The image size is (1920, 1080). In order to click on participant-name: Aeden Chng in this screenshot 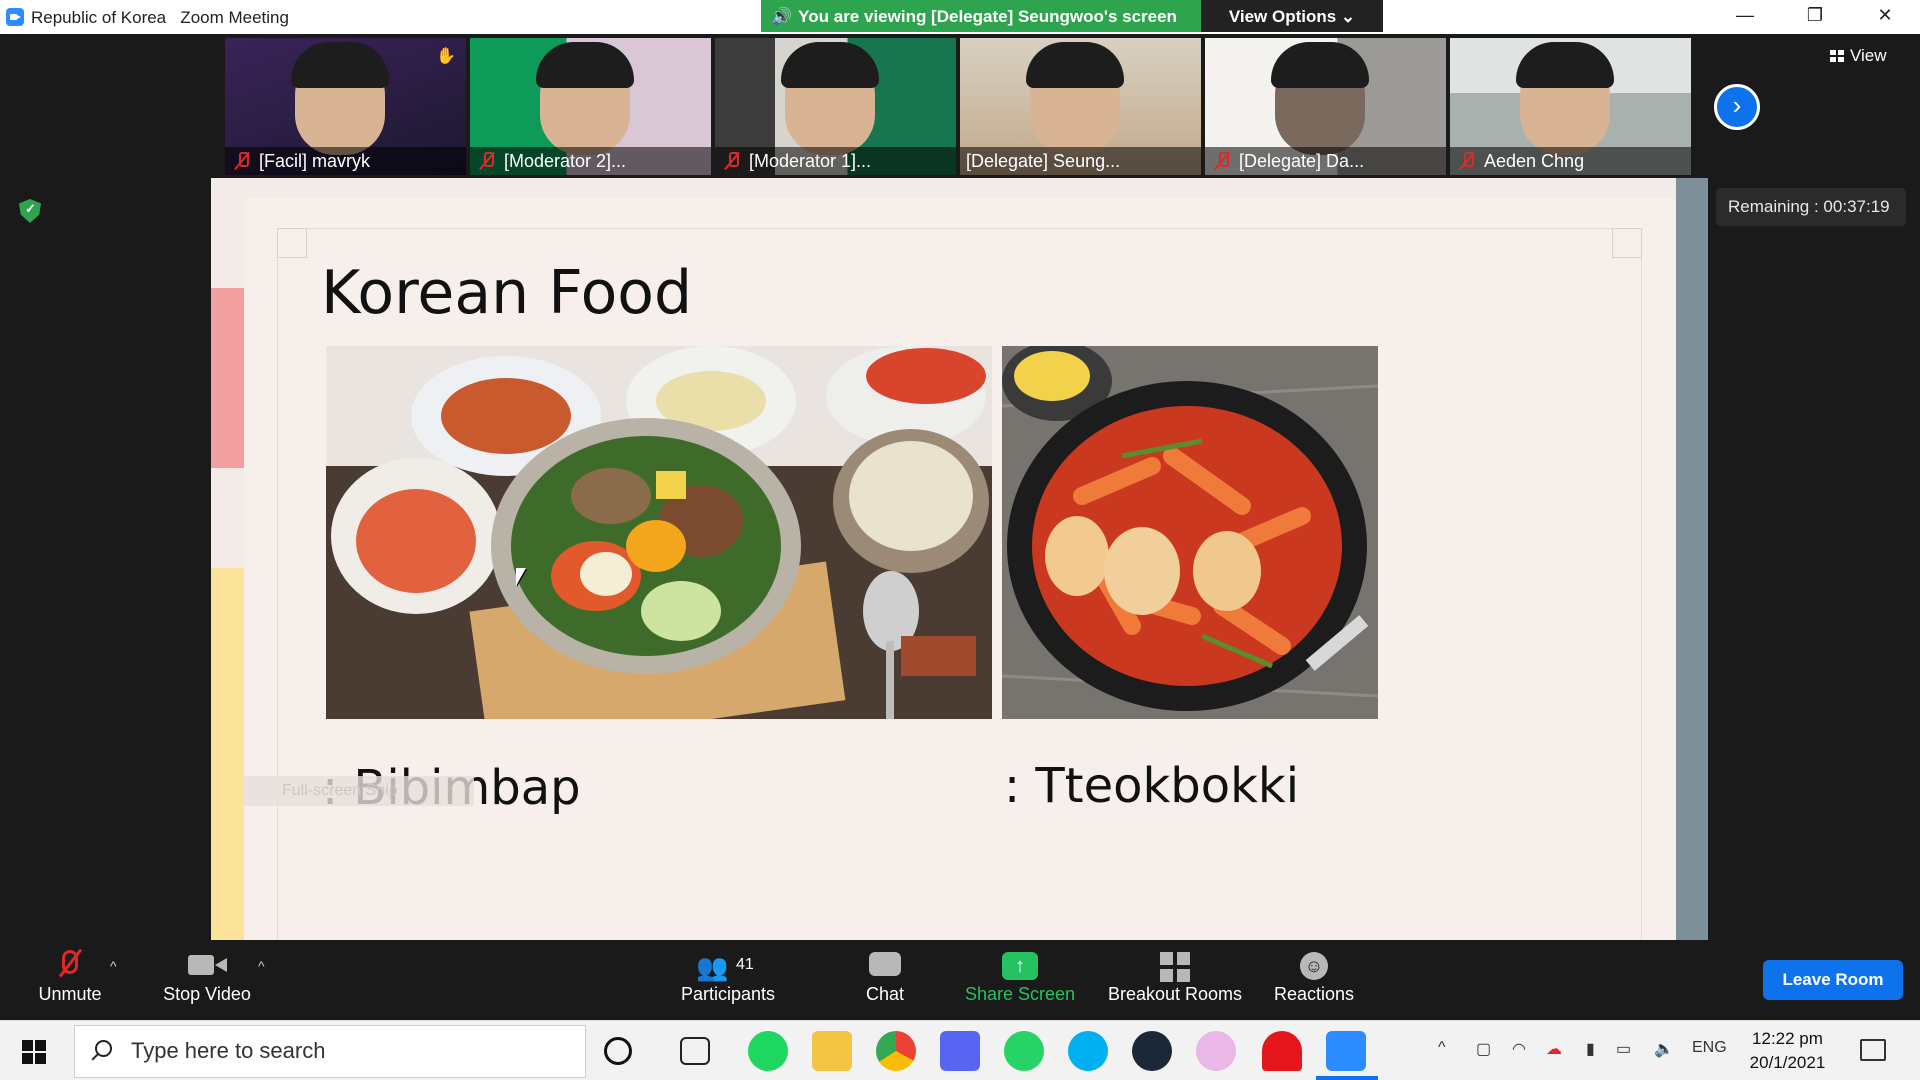, I will do `click(1534, 161)`.